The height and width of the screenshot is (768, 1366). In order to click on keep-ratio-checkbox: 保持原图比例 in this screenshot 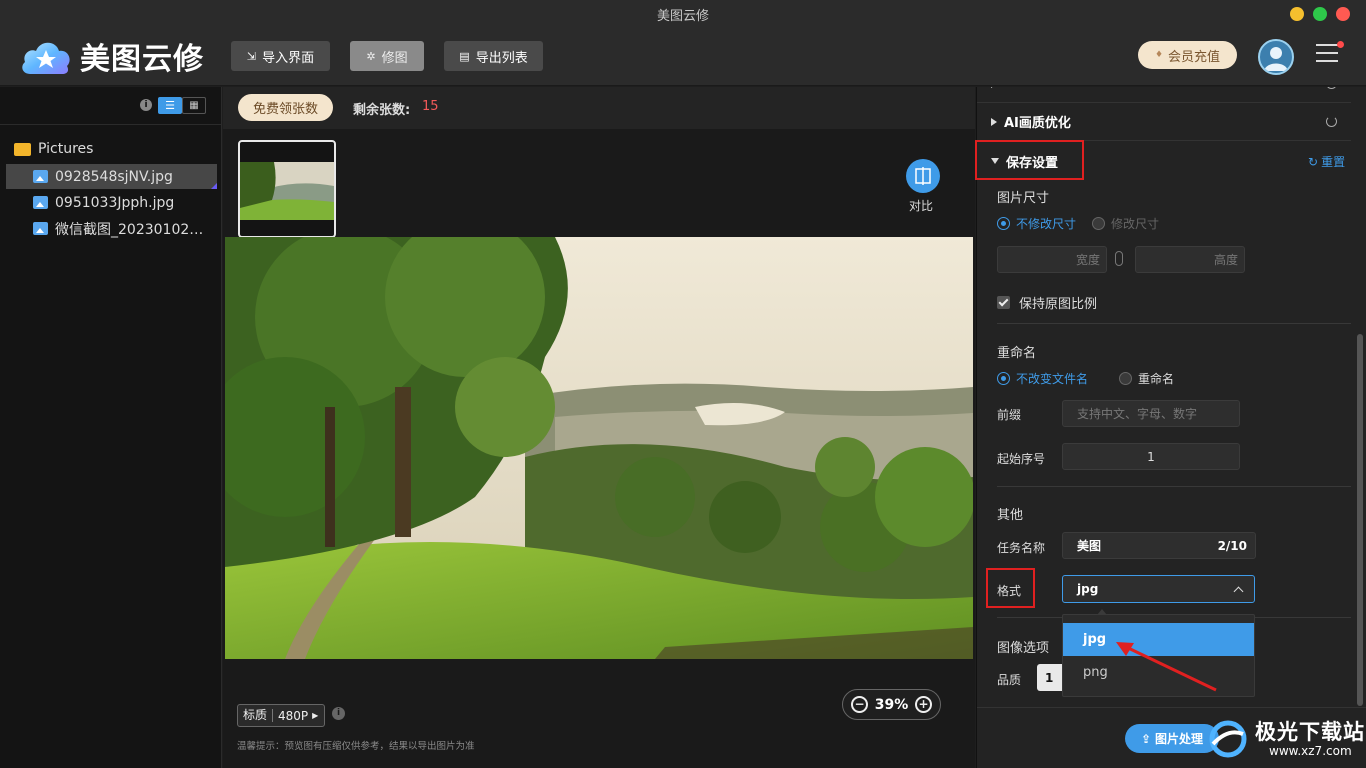, I will do `click(1047, 302)`.